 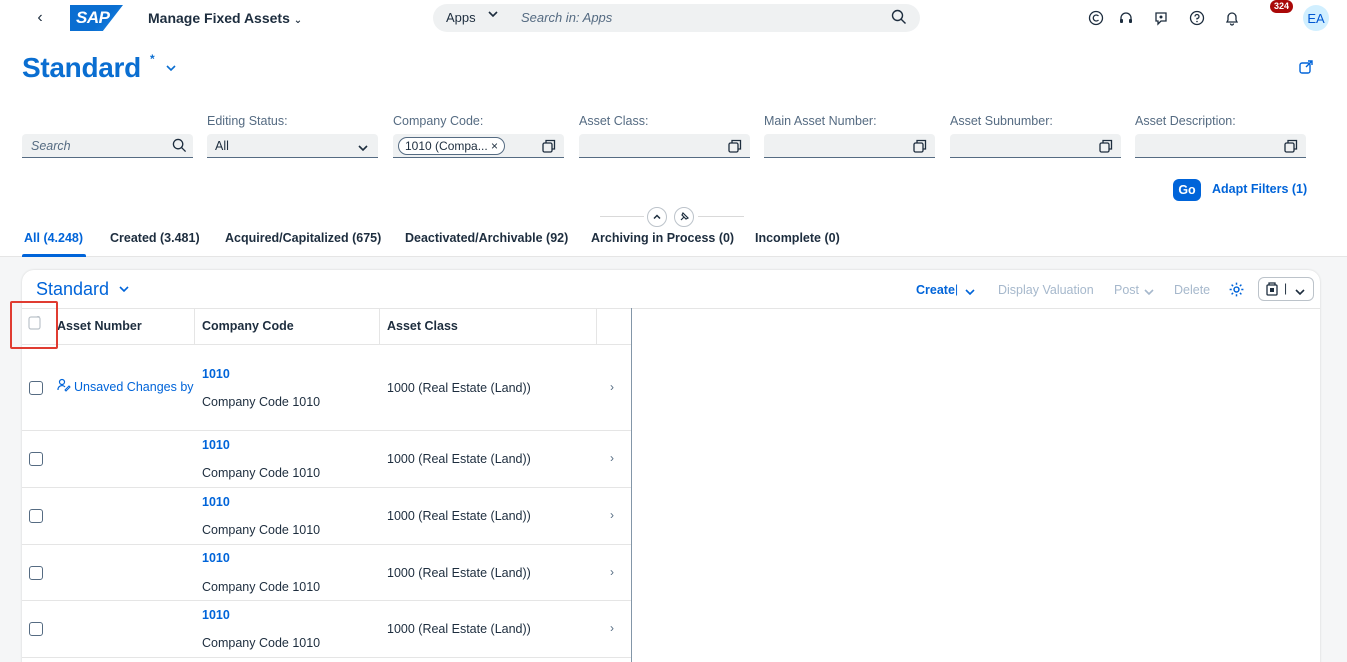 I want to click on create-button: Create, so click(x=935, y=290).